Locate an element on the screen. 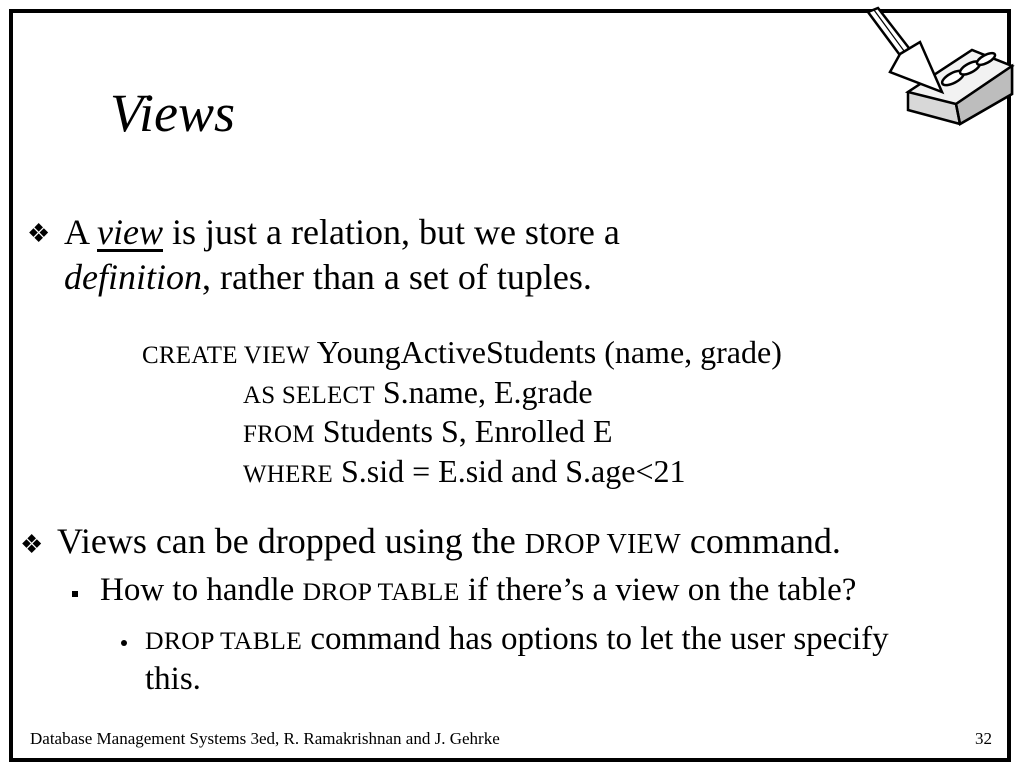  bullet-1-term-definition: definition is located at coordinates (133, 277).